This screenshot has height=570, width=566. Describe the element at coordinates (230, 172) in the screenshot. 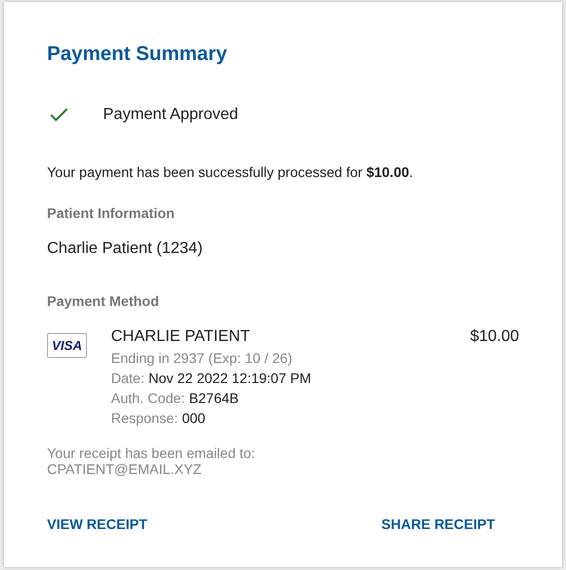

I see `confirmation-message: Your payment has been successfully processed for $10.00.` at that location.